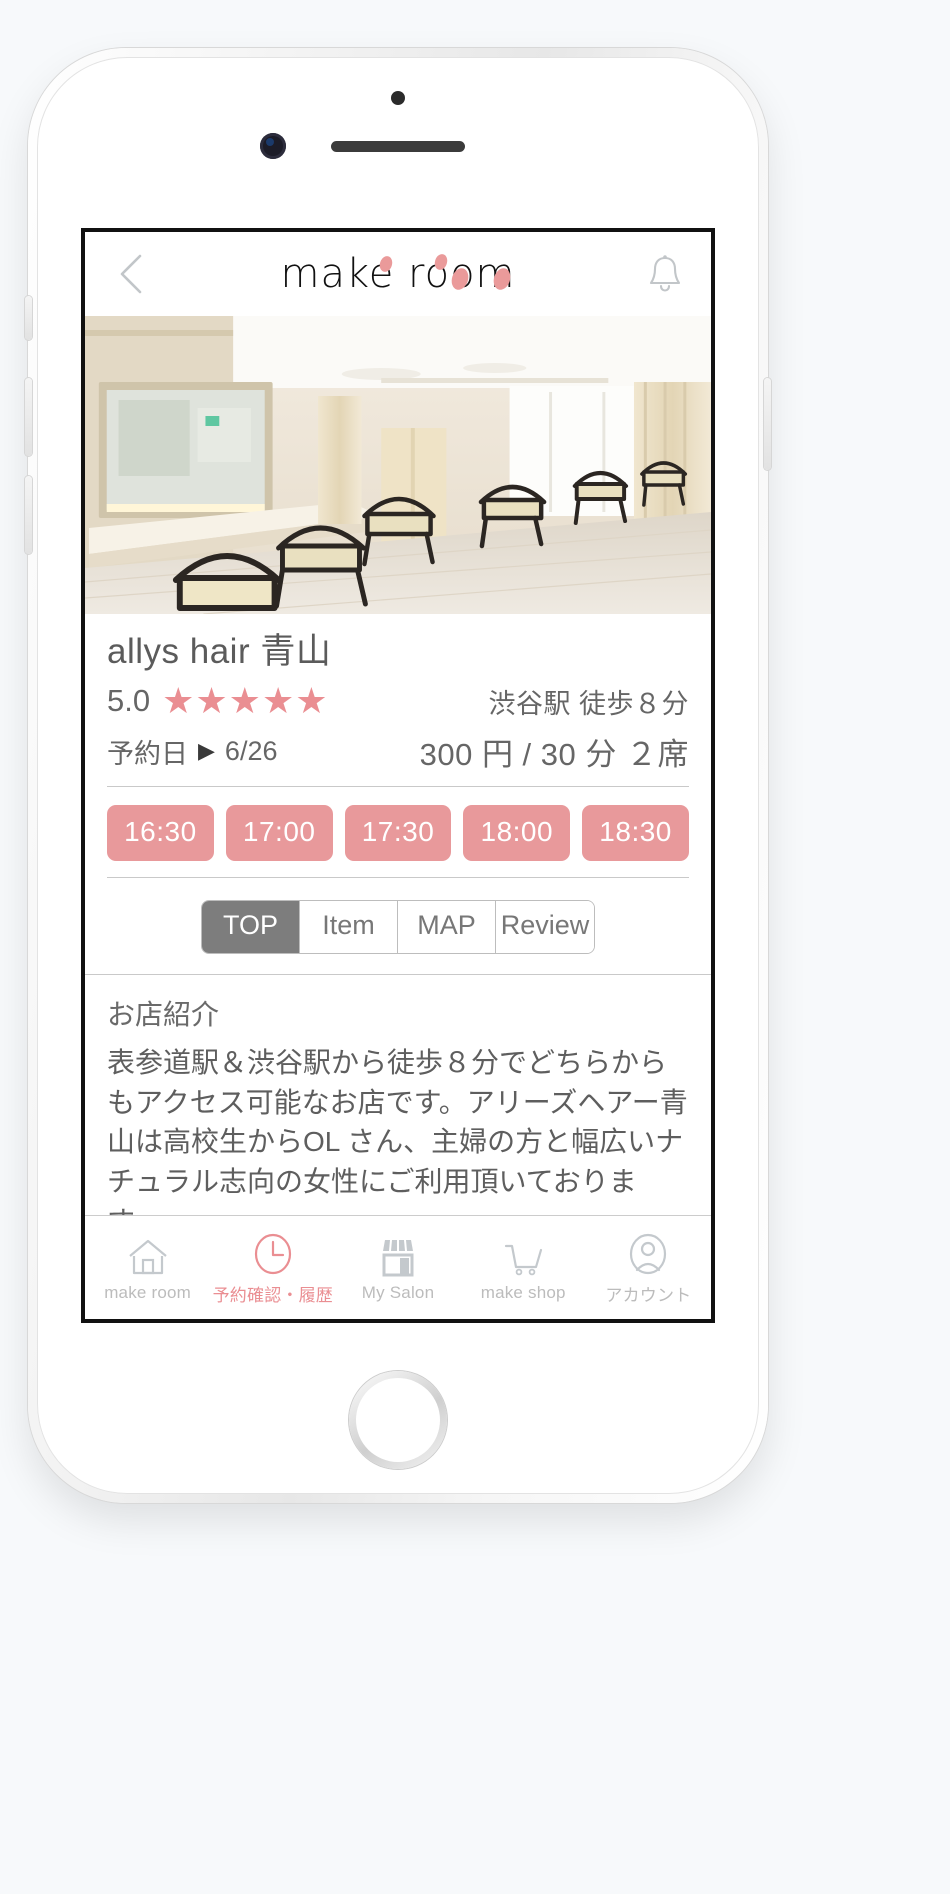 Image resolution: width=950 pixels, height=1894 pixels. What do you see at coordinates (398, 1255) in the screenshot?
I see `storefront-icon` at bounding box center [398, 1255].